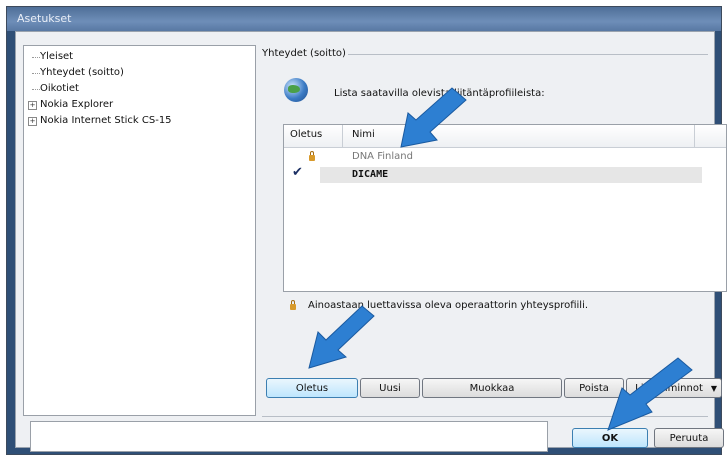  What do you see at coordinates (312, 388) in the screenshot?
I see `default-button: Oletus` at bounding box center [312, 388].